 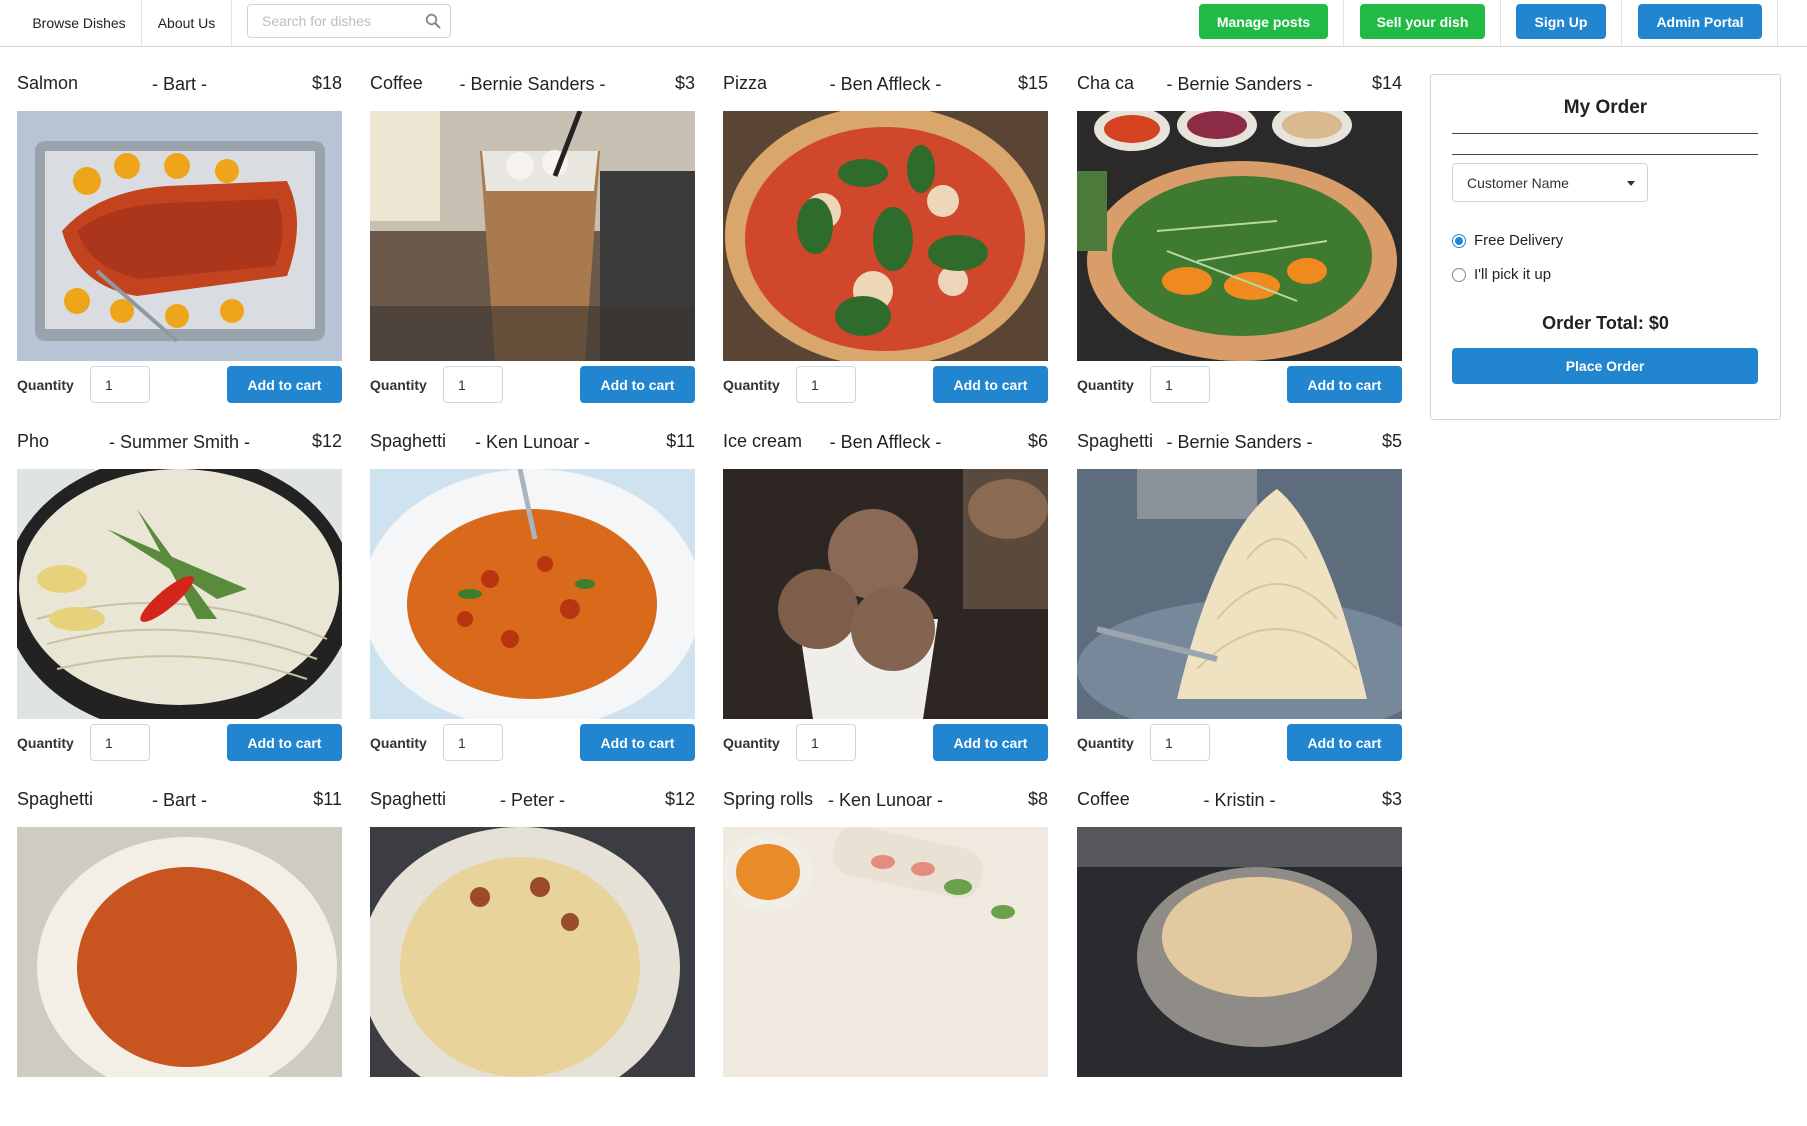 I want to click on pizza-photo, so click(x=885, y=236).